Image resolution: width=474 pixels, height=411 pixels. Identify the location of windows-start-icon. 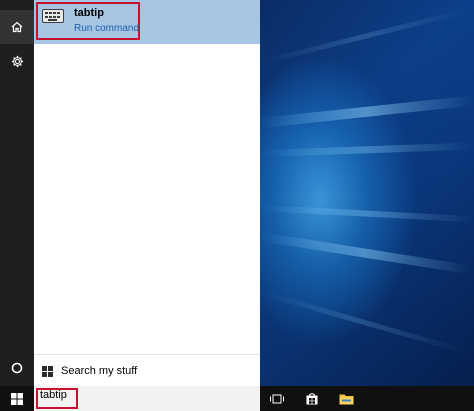
(17, 398).